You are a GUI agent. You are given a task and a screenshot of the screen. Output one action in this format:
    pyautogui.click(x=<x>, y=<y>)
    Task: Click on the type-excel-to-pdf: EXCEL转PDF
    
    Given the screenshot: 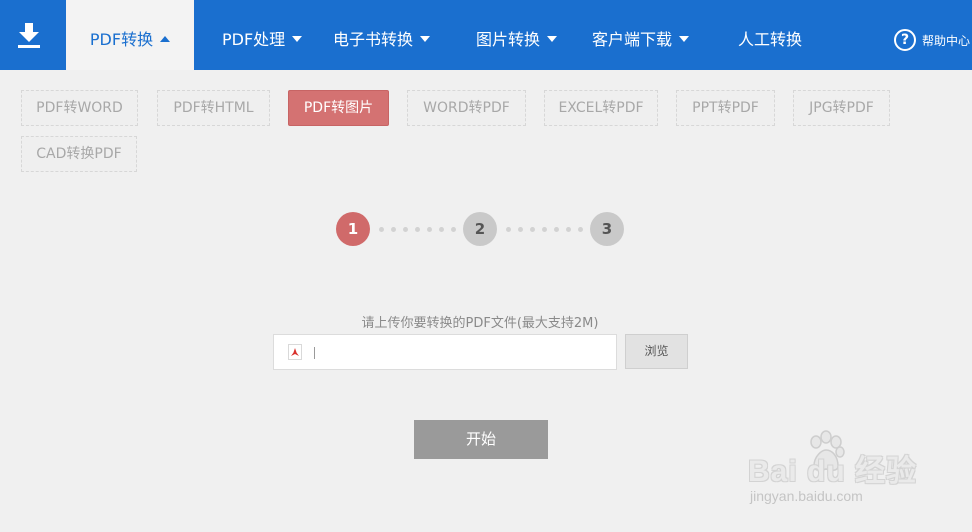 What is the action you would take?
    pyautogui.click(x=601, y=108)
    